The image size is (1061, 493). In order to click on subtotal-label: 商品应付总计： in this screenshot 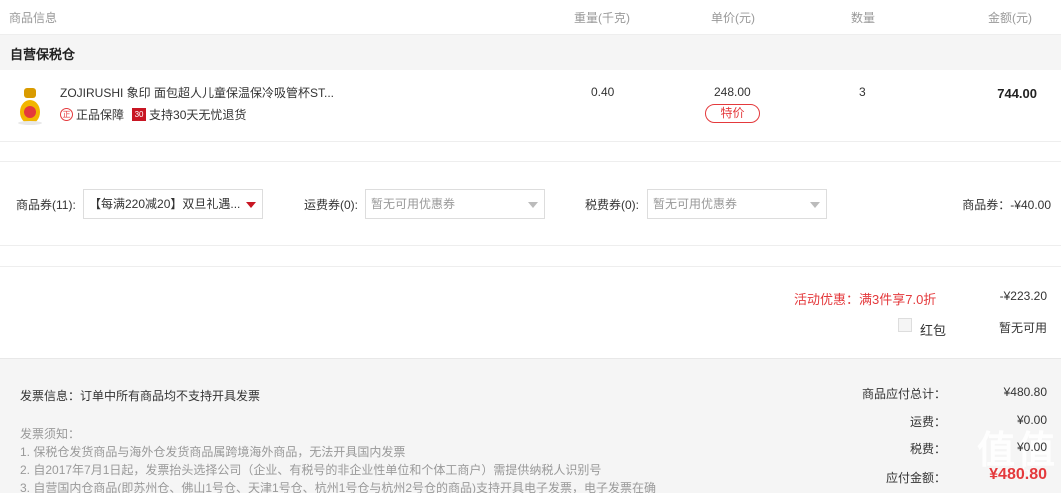, I will do `click(903, 394)`.